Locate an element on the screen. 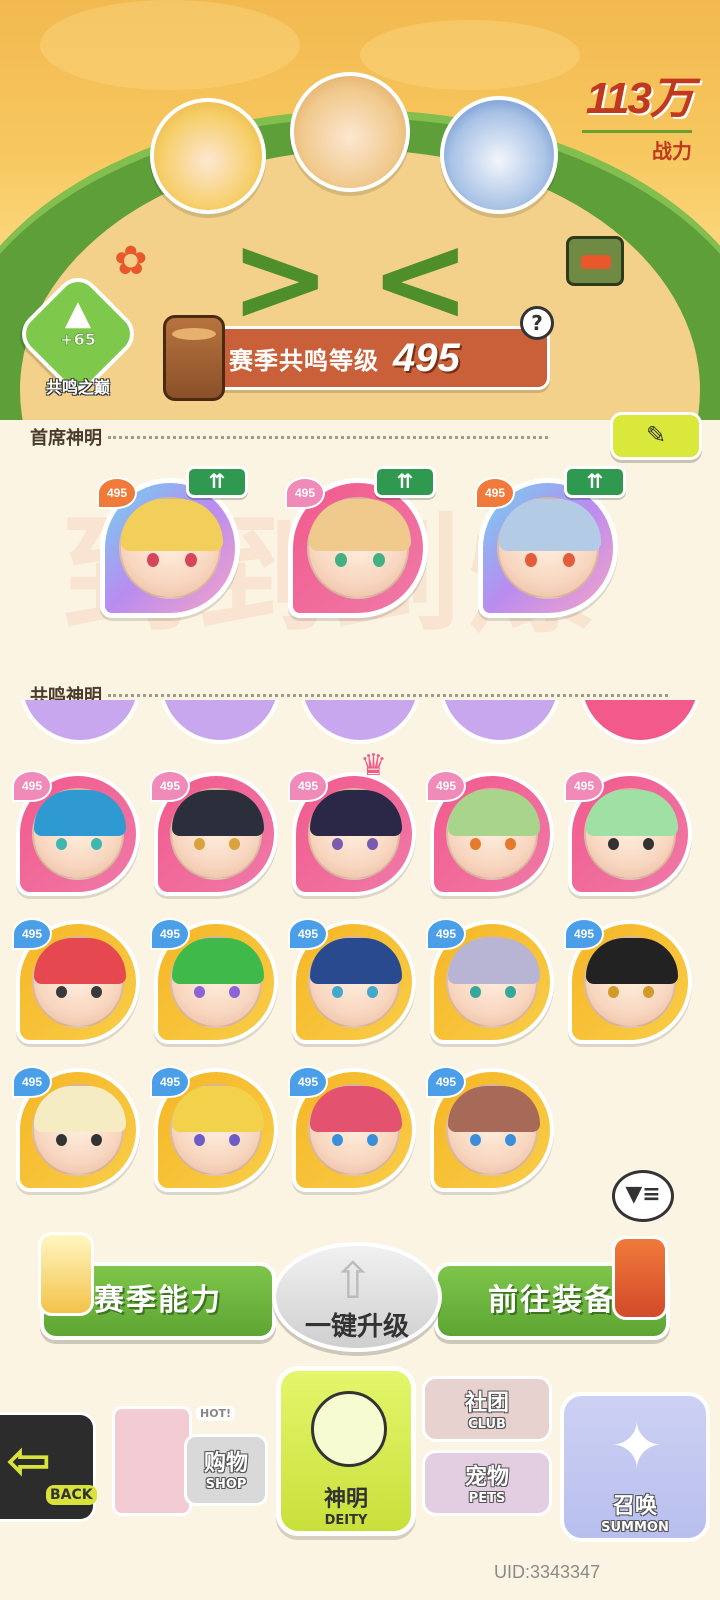 This screenshot has height=1600, width=720. peak-bonus: +65 is located at coordinates (78, 340).